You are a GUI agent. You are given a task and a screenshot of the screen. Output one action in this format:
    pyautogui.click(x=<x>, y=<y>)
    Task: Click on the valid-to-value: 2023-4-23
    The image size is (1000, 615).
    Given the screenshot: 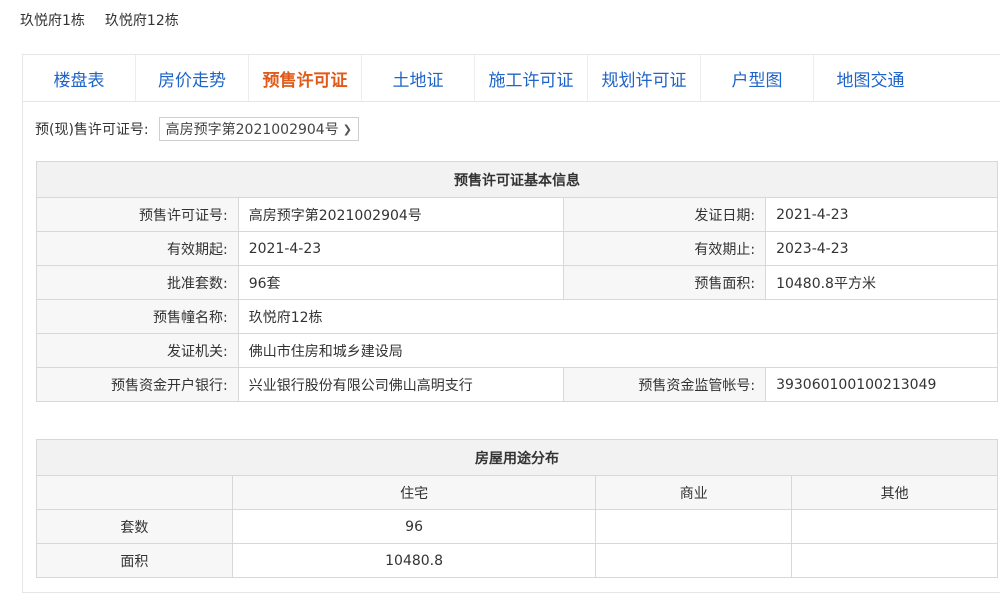 What is the action you would take?
    pyautogui.click(x=881, y=248)
    